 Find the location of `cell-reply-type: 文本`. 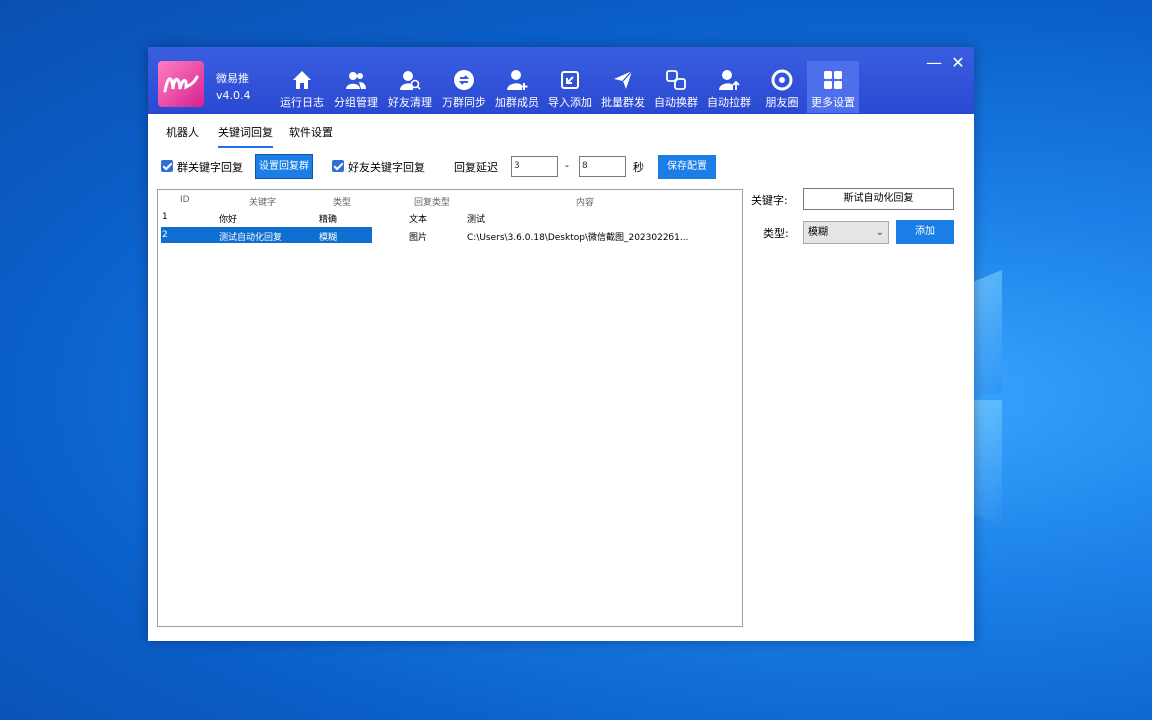

cell-reply-type: 文本 is located at coordinates (418, 220).